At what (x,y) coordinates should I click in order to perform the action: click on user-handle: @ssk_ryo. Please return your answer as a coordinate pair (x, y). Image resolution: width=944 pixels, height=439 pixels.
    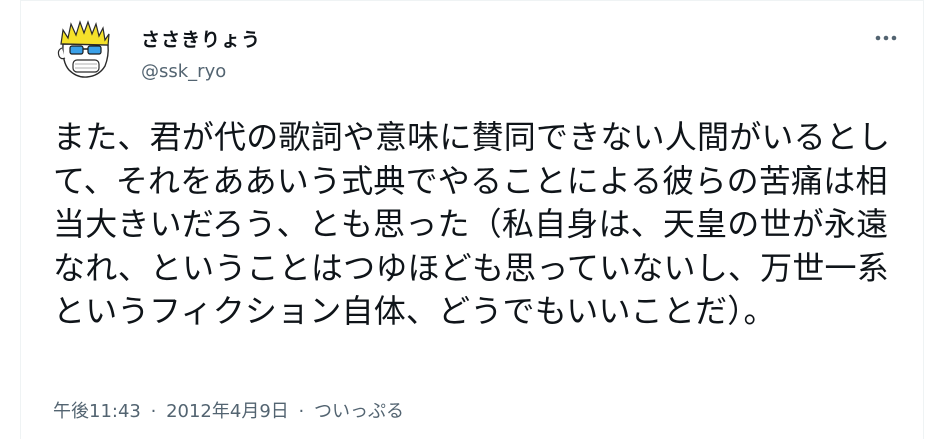
    Looking at the image, I should click on (183, 71).